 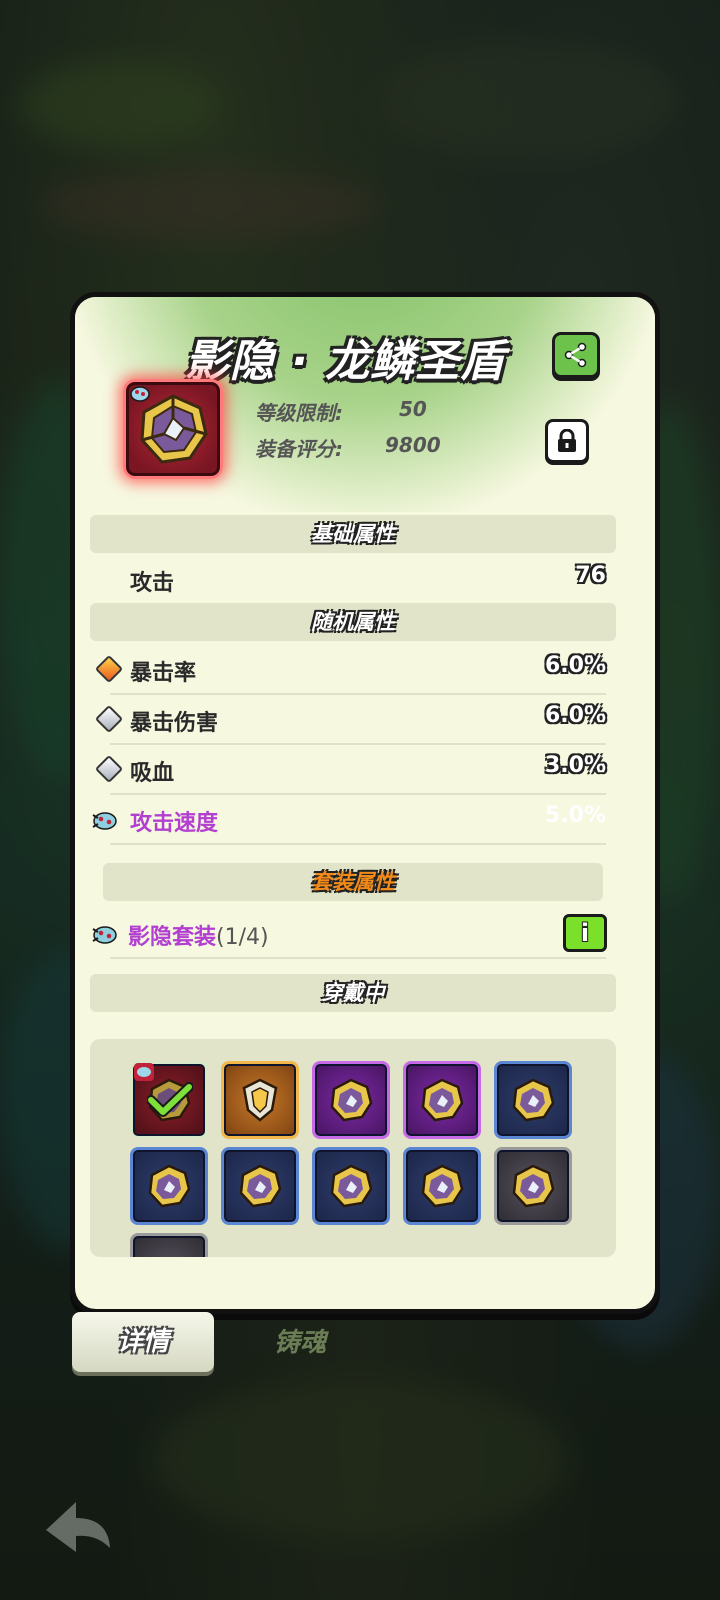 What do you see at coordinates (590, 575) in the screenshot?
I see `stat-value: 76` at bounding box center [590, 575].